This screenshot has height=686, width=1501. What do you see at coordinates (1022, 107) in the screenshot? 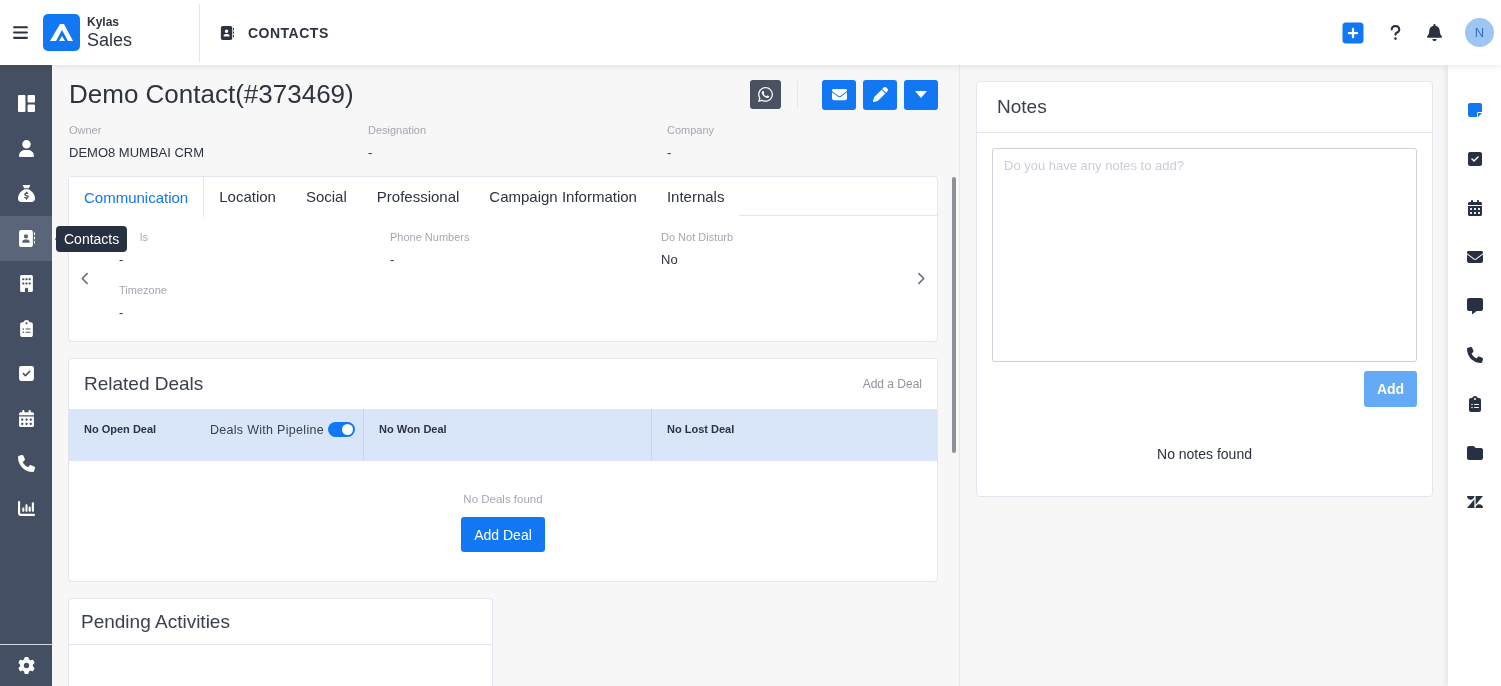
I see `card-title: Notes` at bounding box center [1022, 107].